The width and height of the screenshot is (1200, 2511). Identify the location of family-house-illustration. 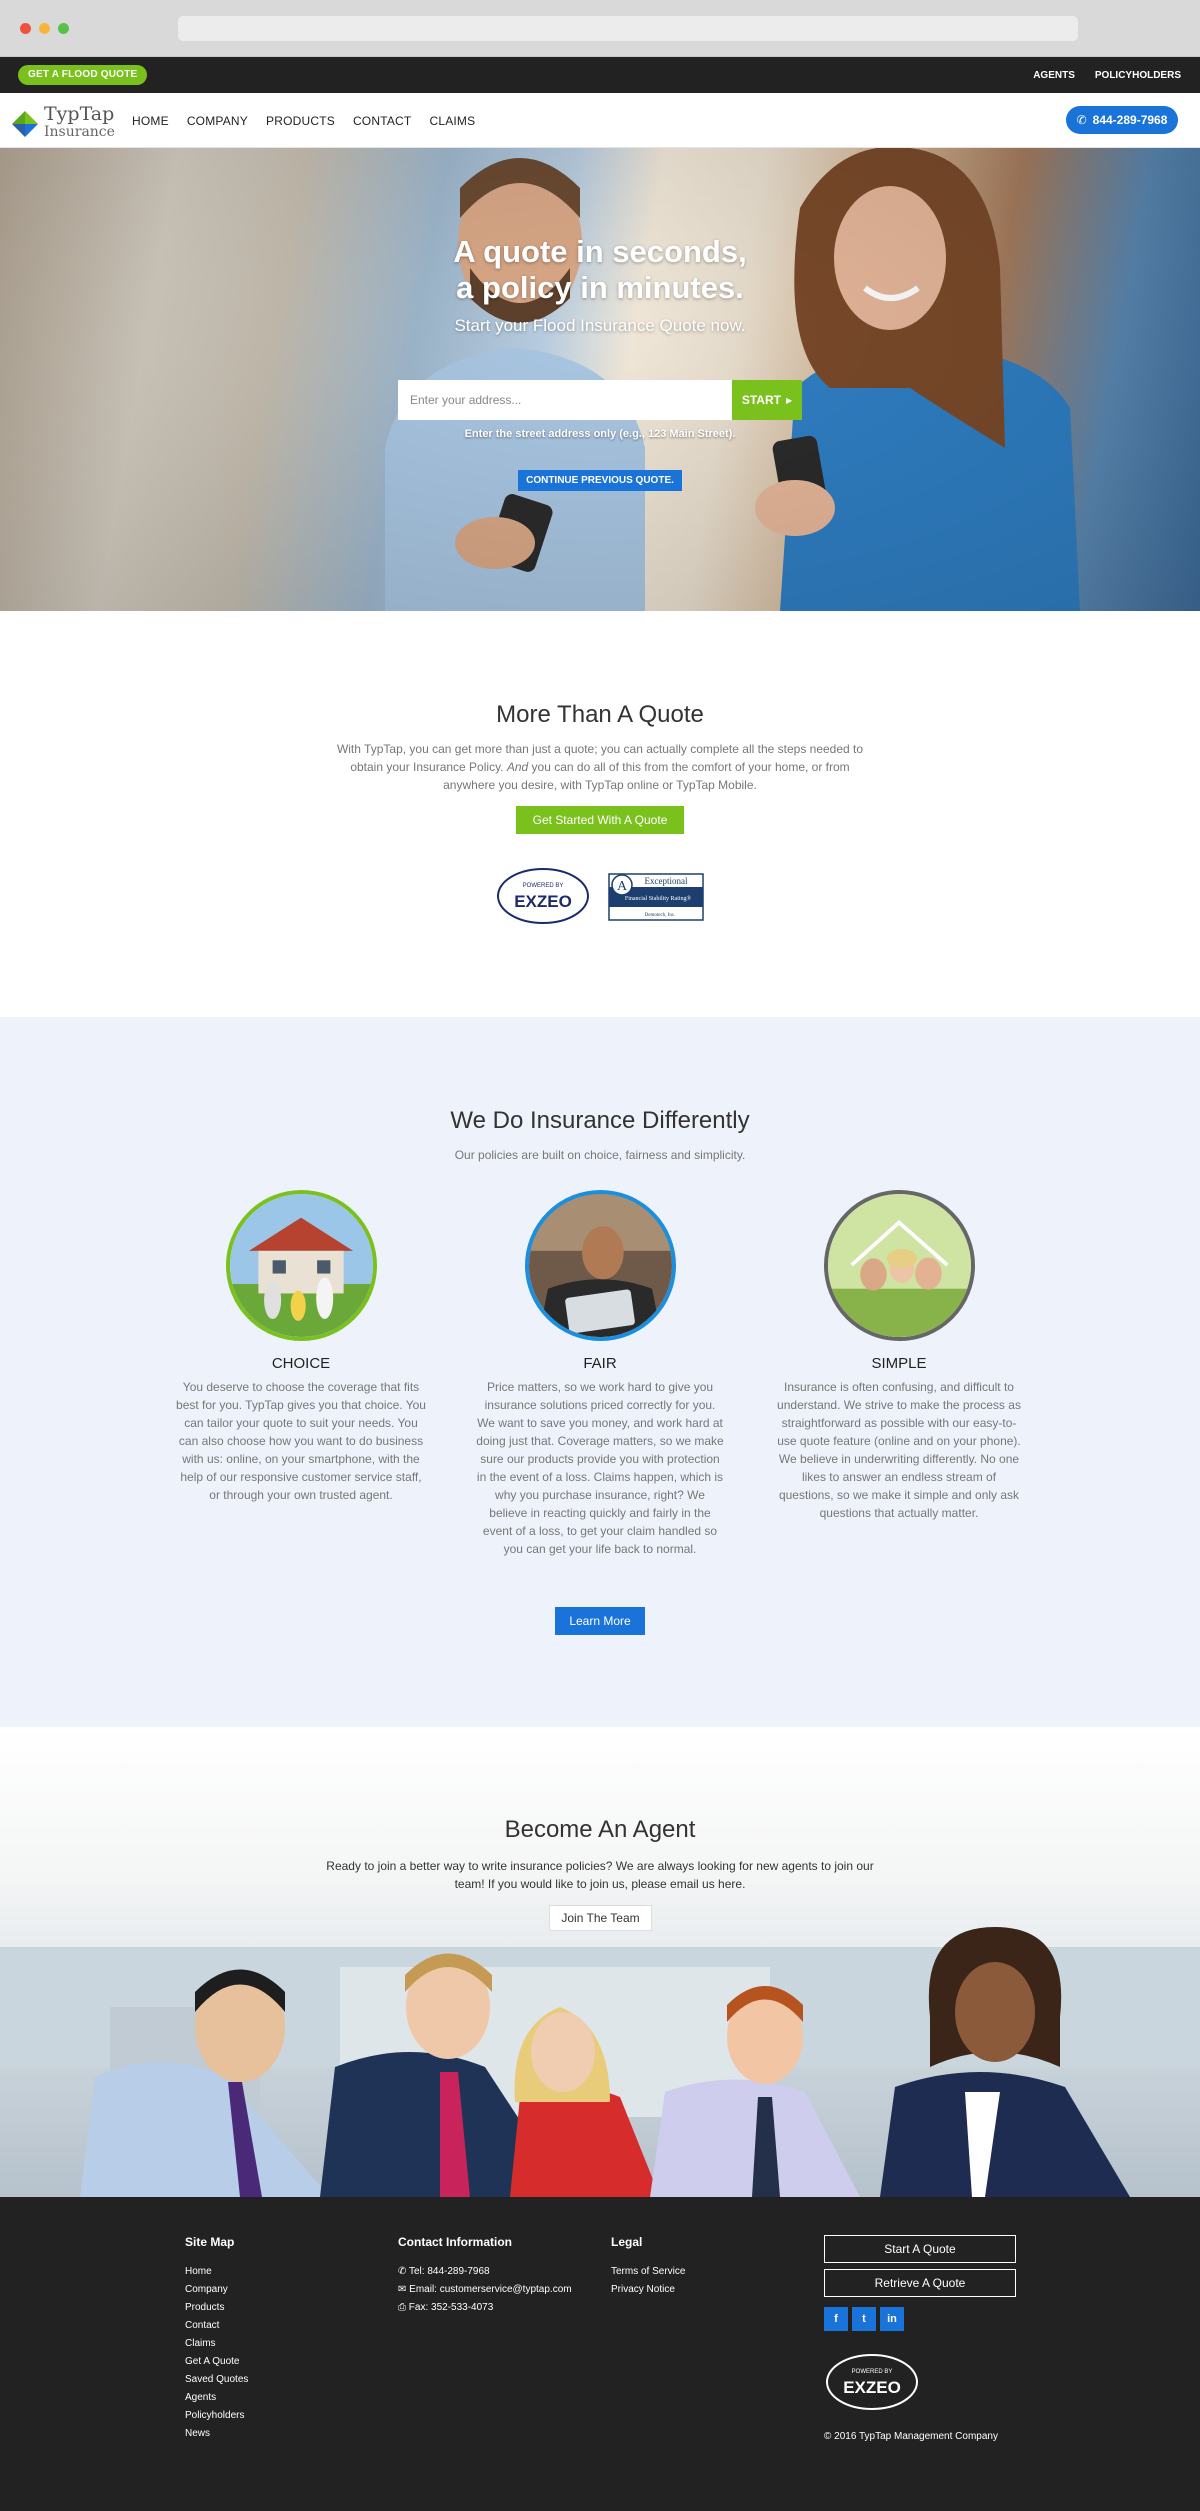
(301, 1265).